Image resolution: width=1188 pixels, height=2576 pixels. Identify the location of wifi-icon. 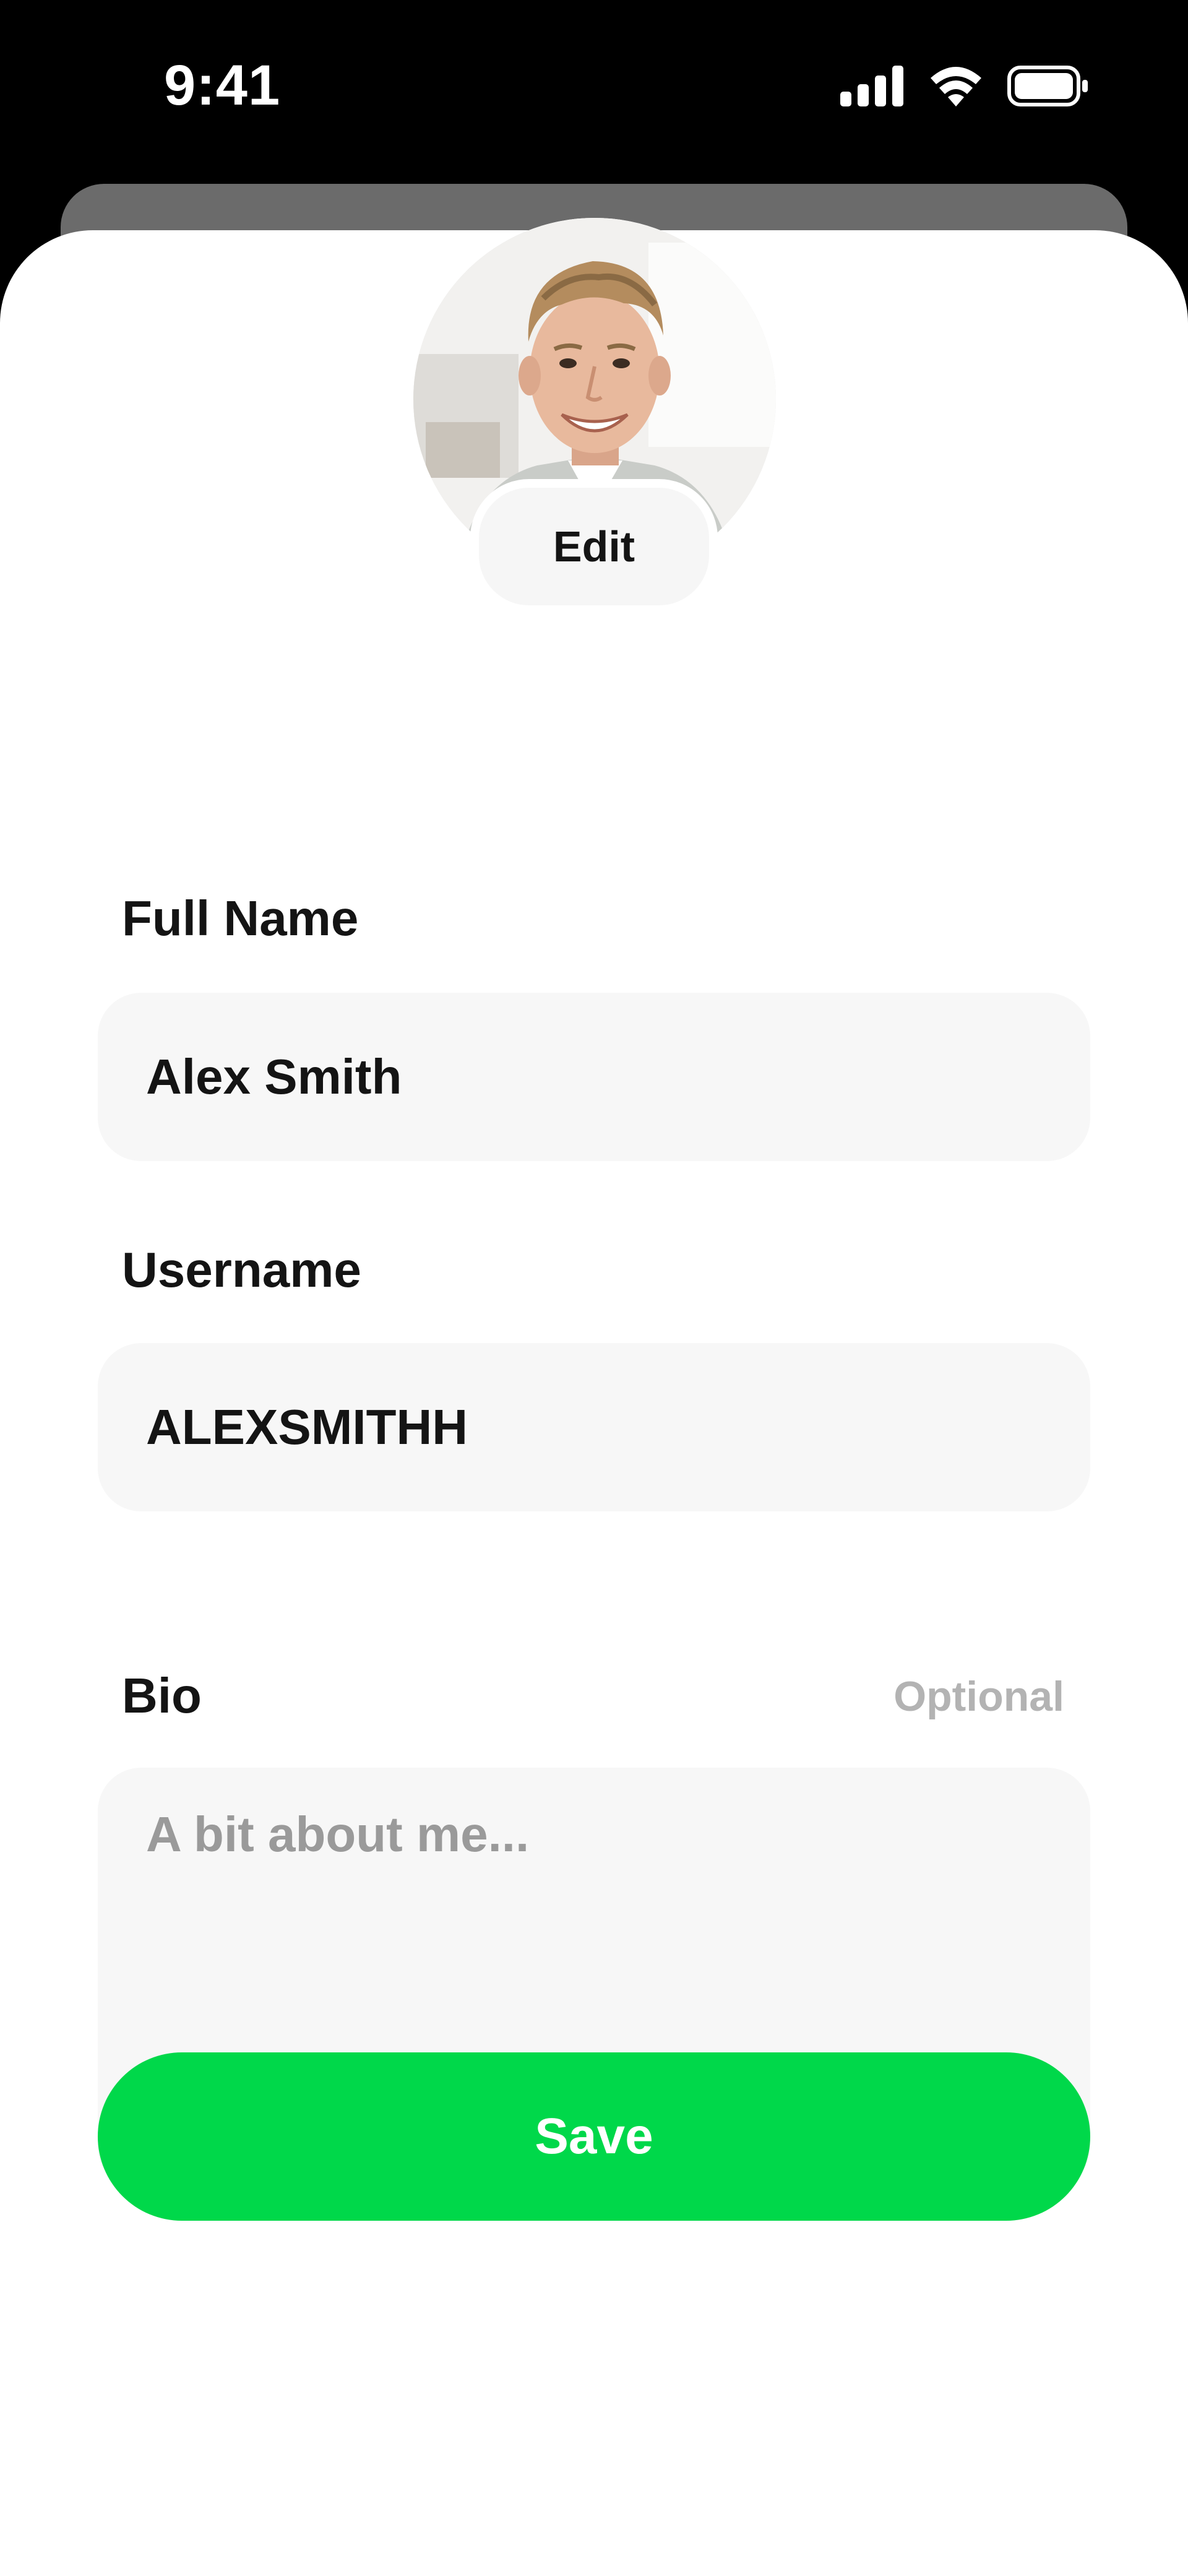
(956, 86).